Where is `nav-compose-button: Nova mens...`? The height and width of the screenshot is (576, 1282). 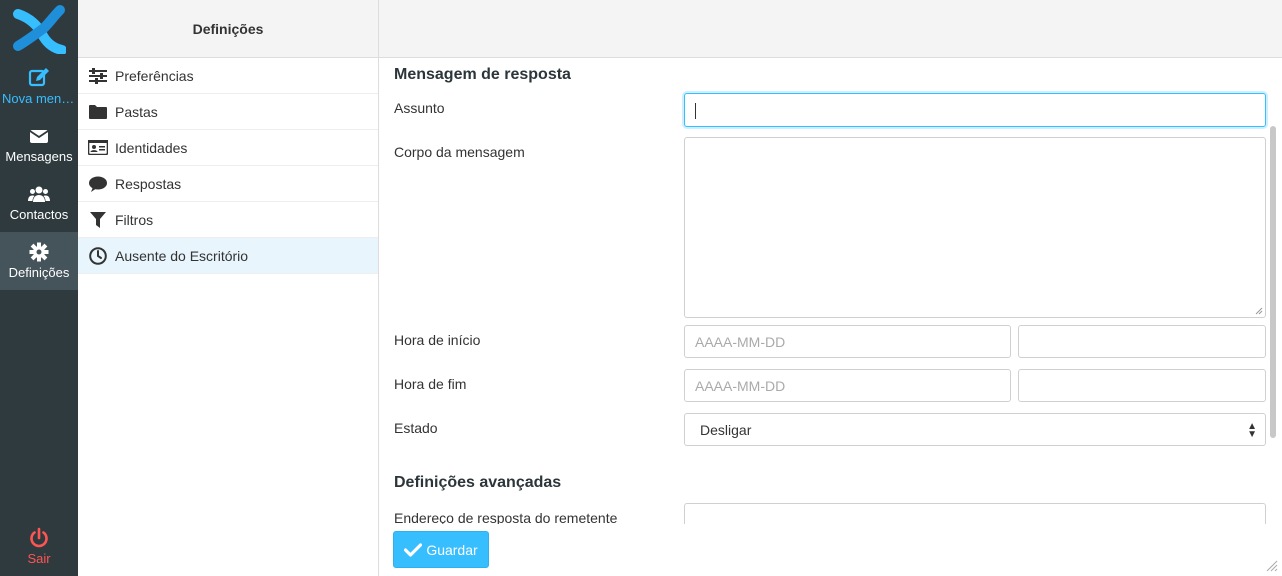 nav-compose-button: Nova mens... is located at coordinates (39, 87).